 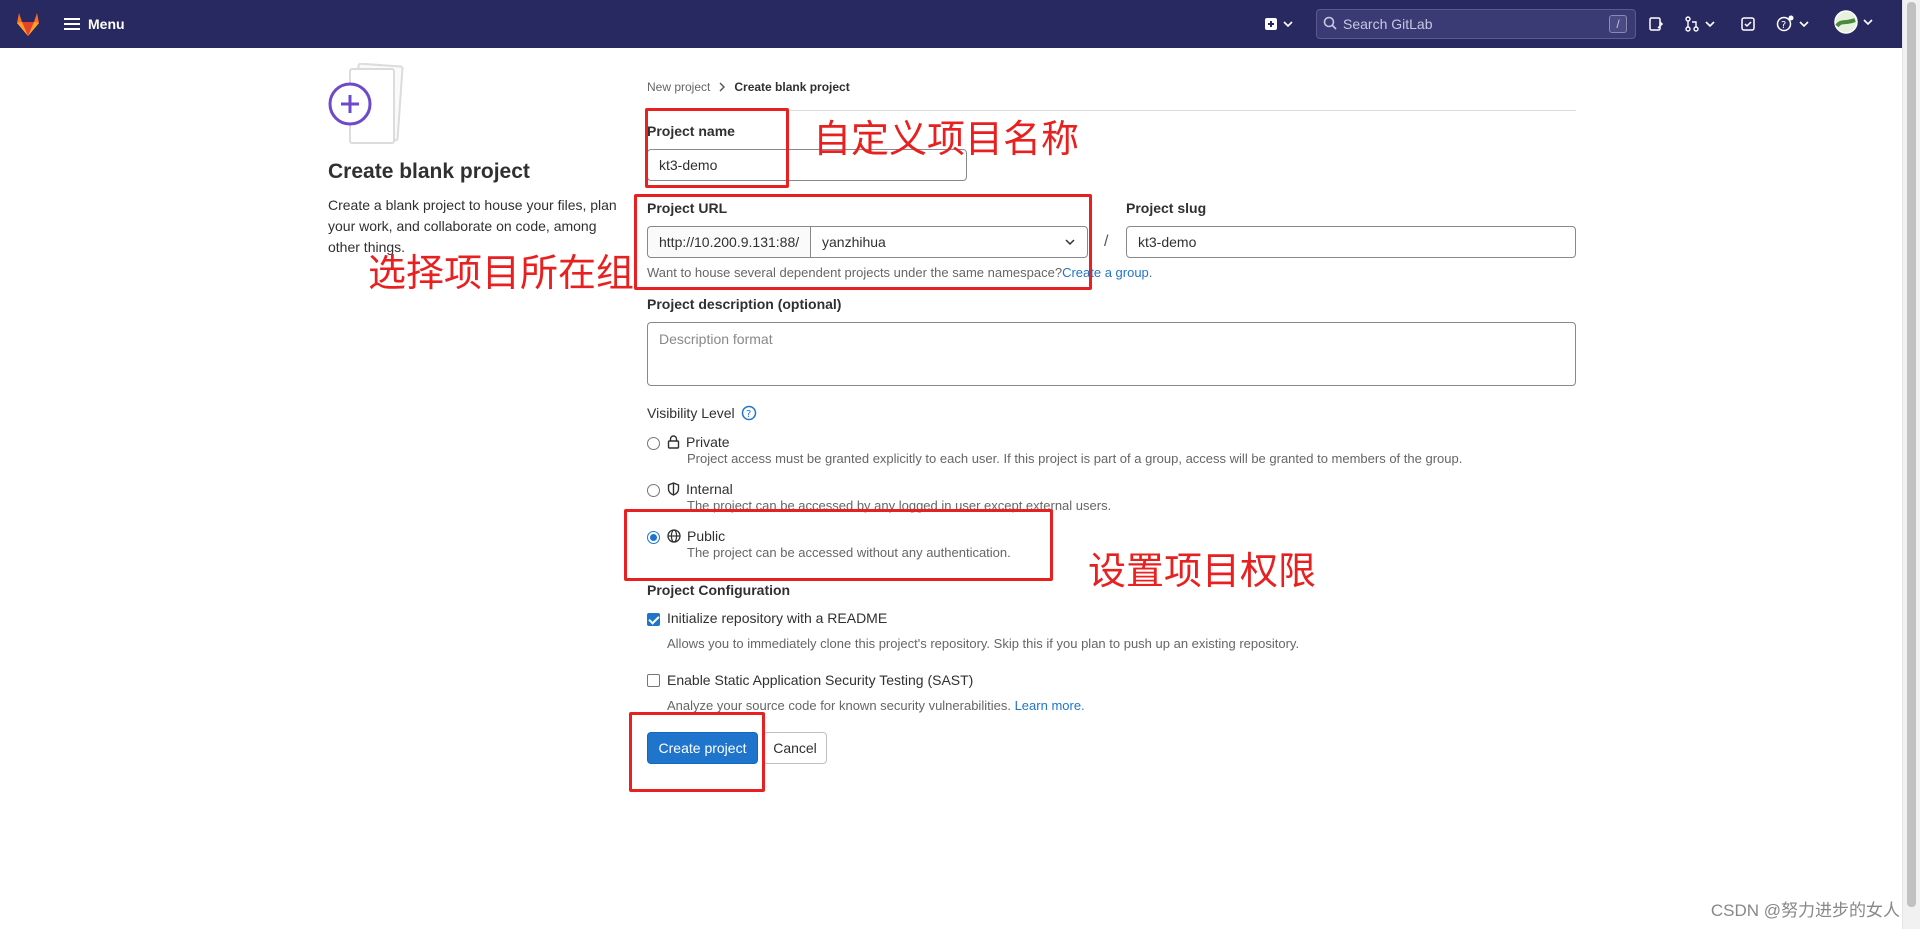 I want to click on plus-square-icon, so click(x=1271, y=24).